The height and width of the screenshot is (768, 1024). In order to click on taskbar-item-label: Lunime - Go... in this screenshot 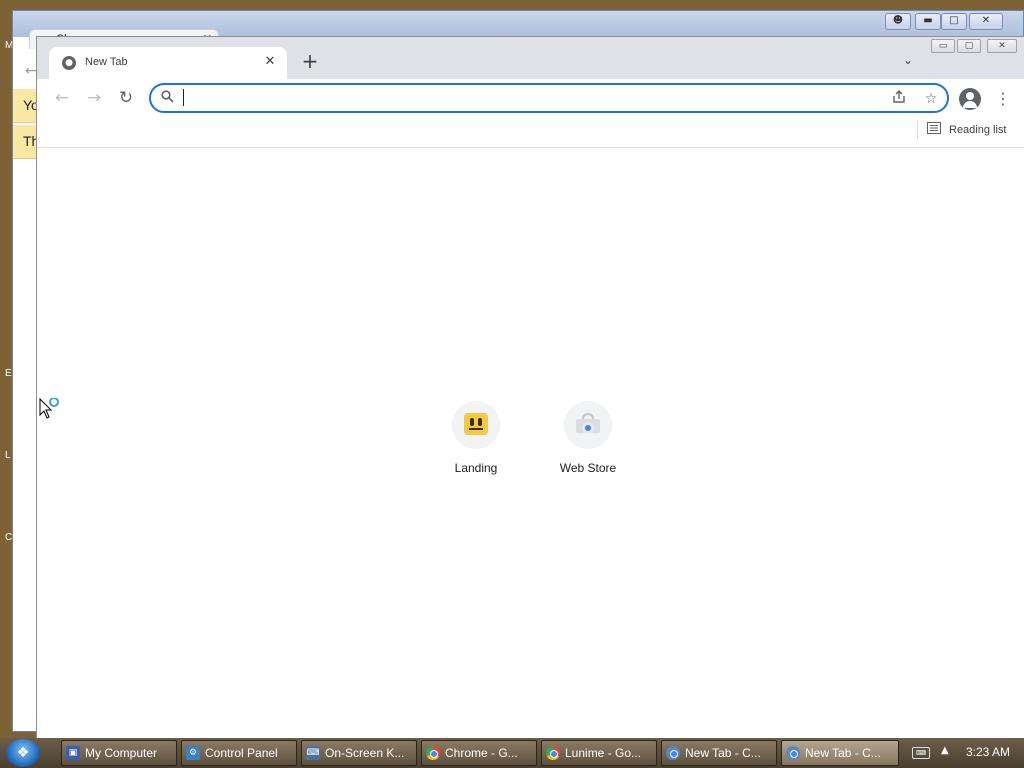, I will do `click(603, 753)`.